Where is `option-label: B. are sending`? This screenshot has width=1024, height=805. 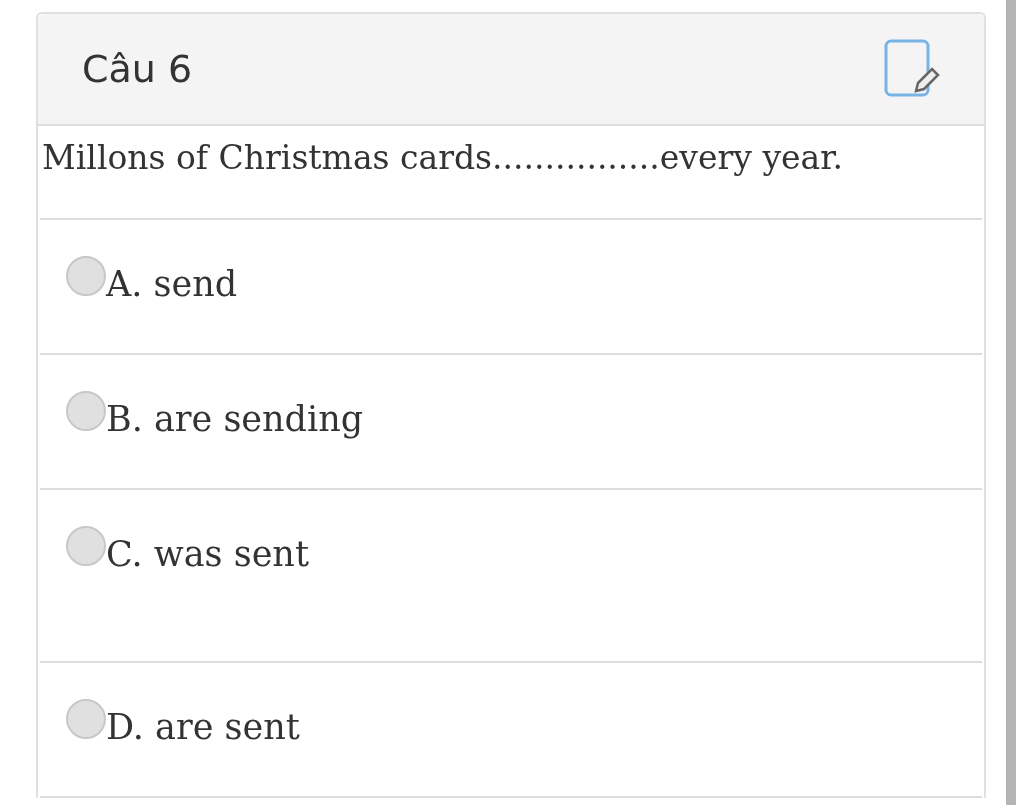 option-label: B. are sending is located at coordinates (235, 419).